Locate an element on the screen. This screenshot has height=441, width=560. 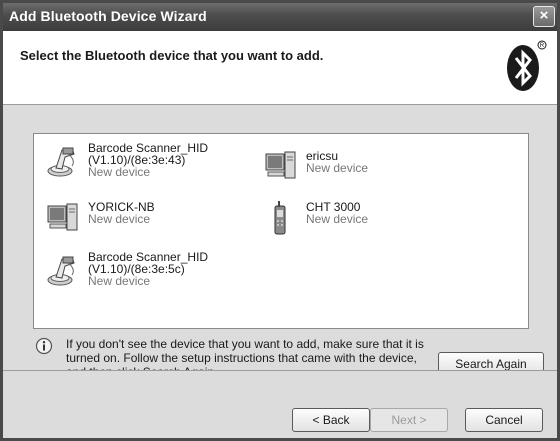
info-icon is located at coordinates (44, 346).